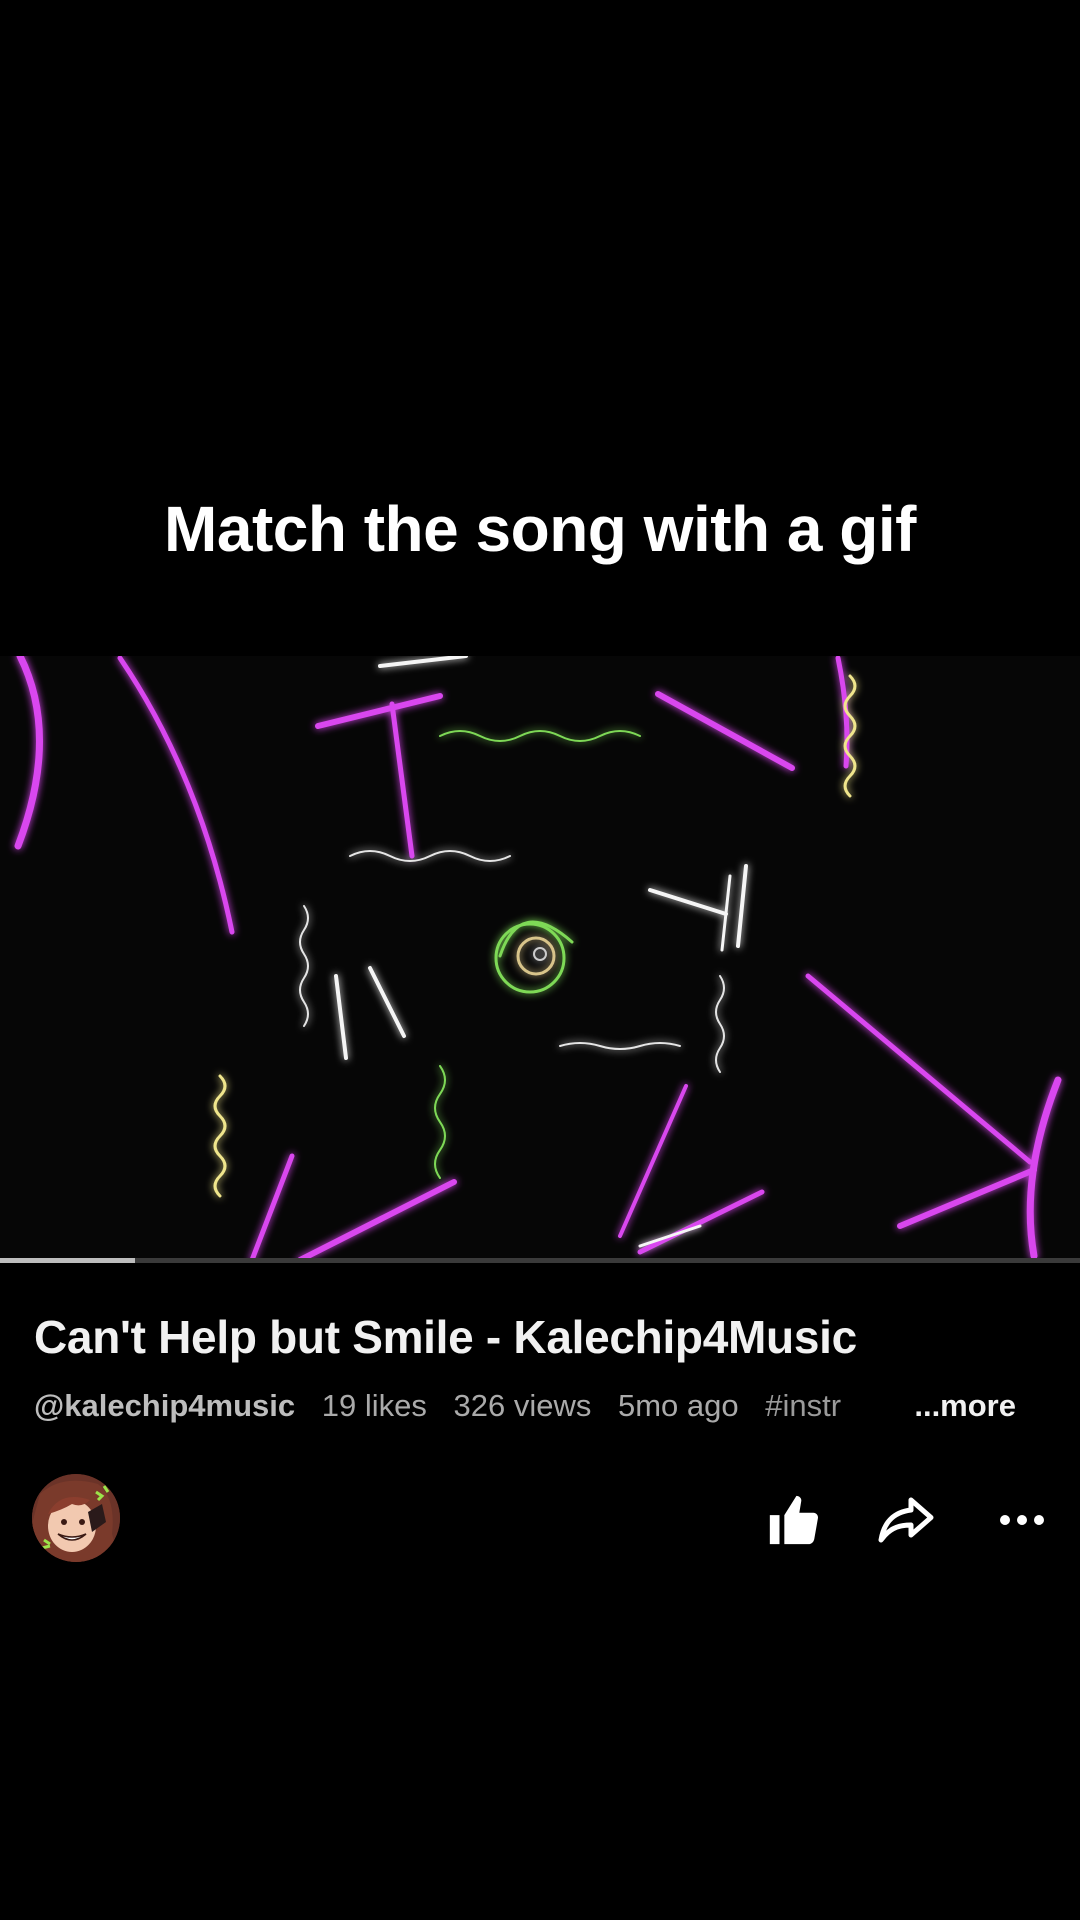  I want to click on share-button, so click(906, 1520).